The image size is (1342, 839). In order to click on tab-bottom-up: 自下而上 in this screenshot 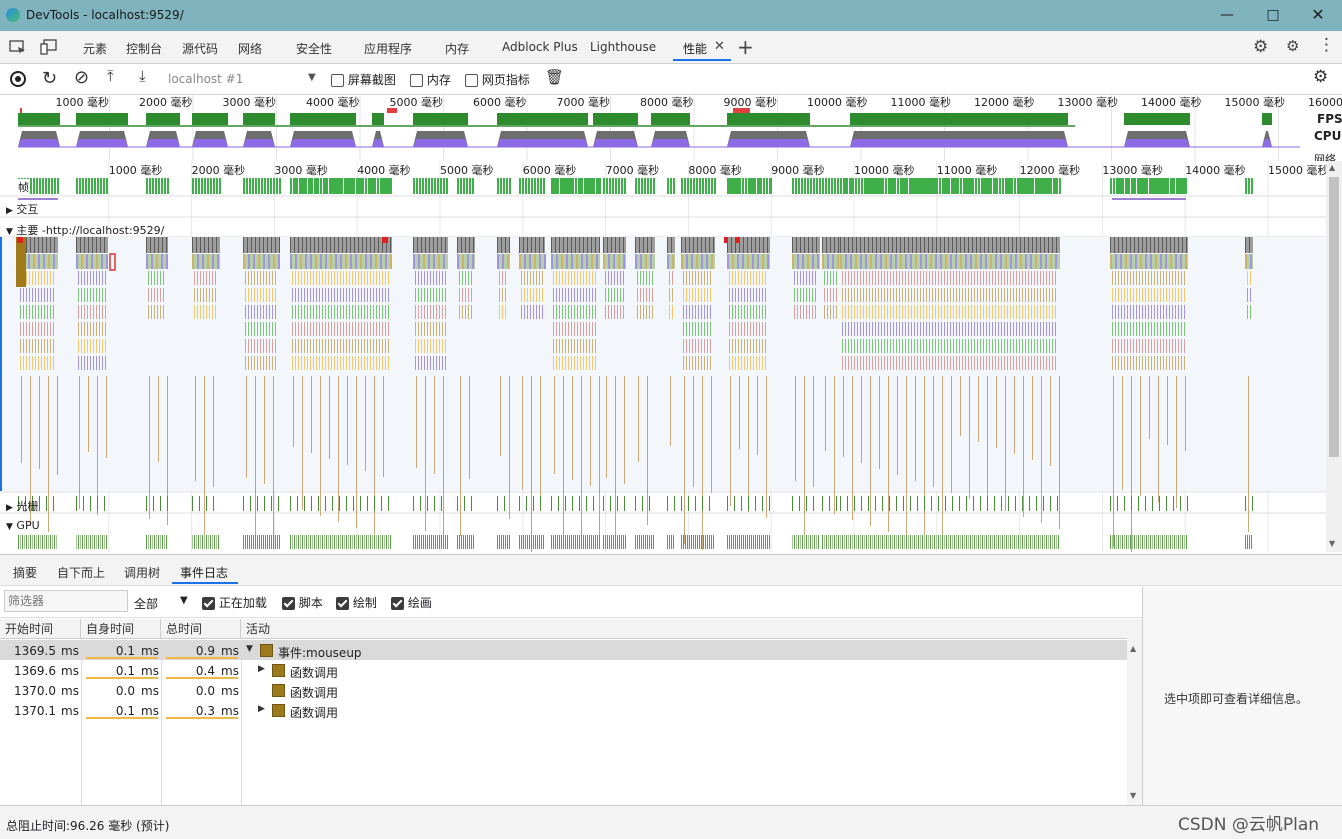, I will do `click(81, 572)`.